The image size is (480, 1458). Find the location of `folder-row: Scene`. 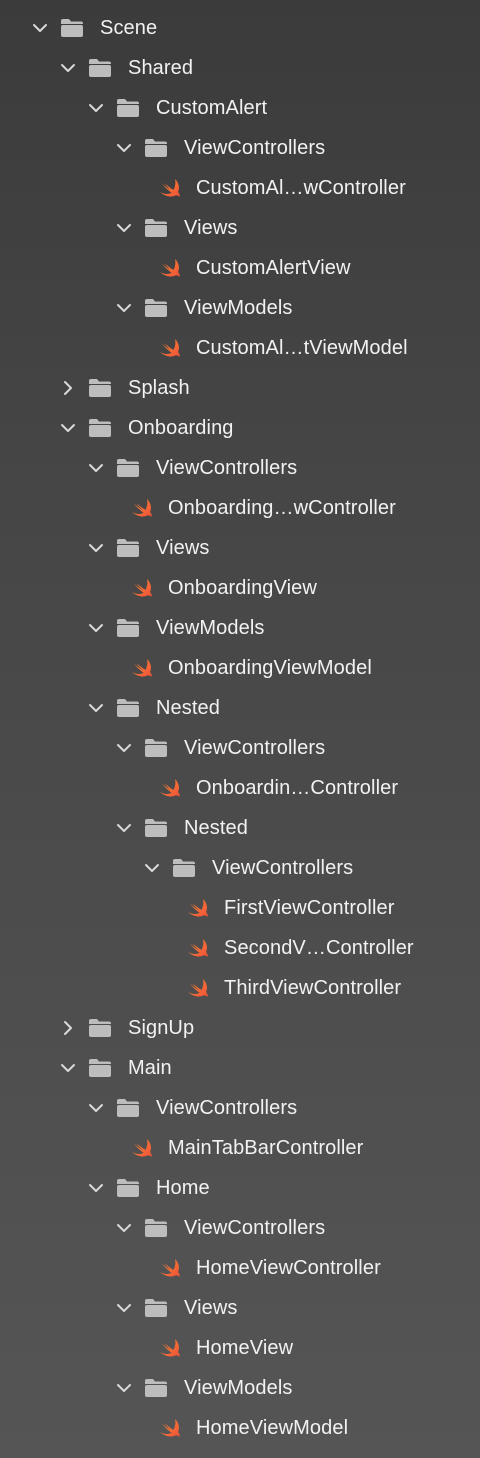

folder-row: Scene is located at coordinates (240, 28).